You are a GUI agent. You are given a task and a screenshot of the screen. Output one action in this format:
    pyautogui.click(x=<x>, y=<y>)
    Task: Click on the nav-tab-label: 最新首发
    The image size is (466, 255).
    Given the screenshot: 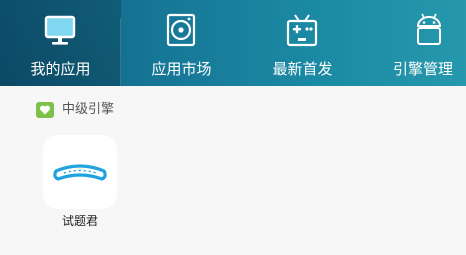 What is the action you would take?
    pyautogui.click(x=302, y=69)
    